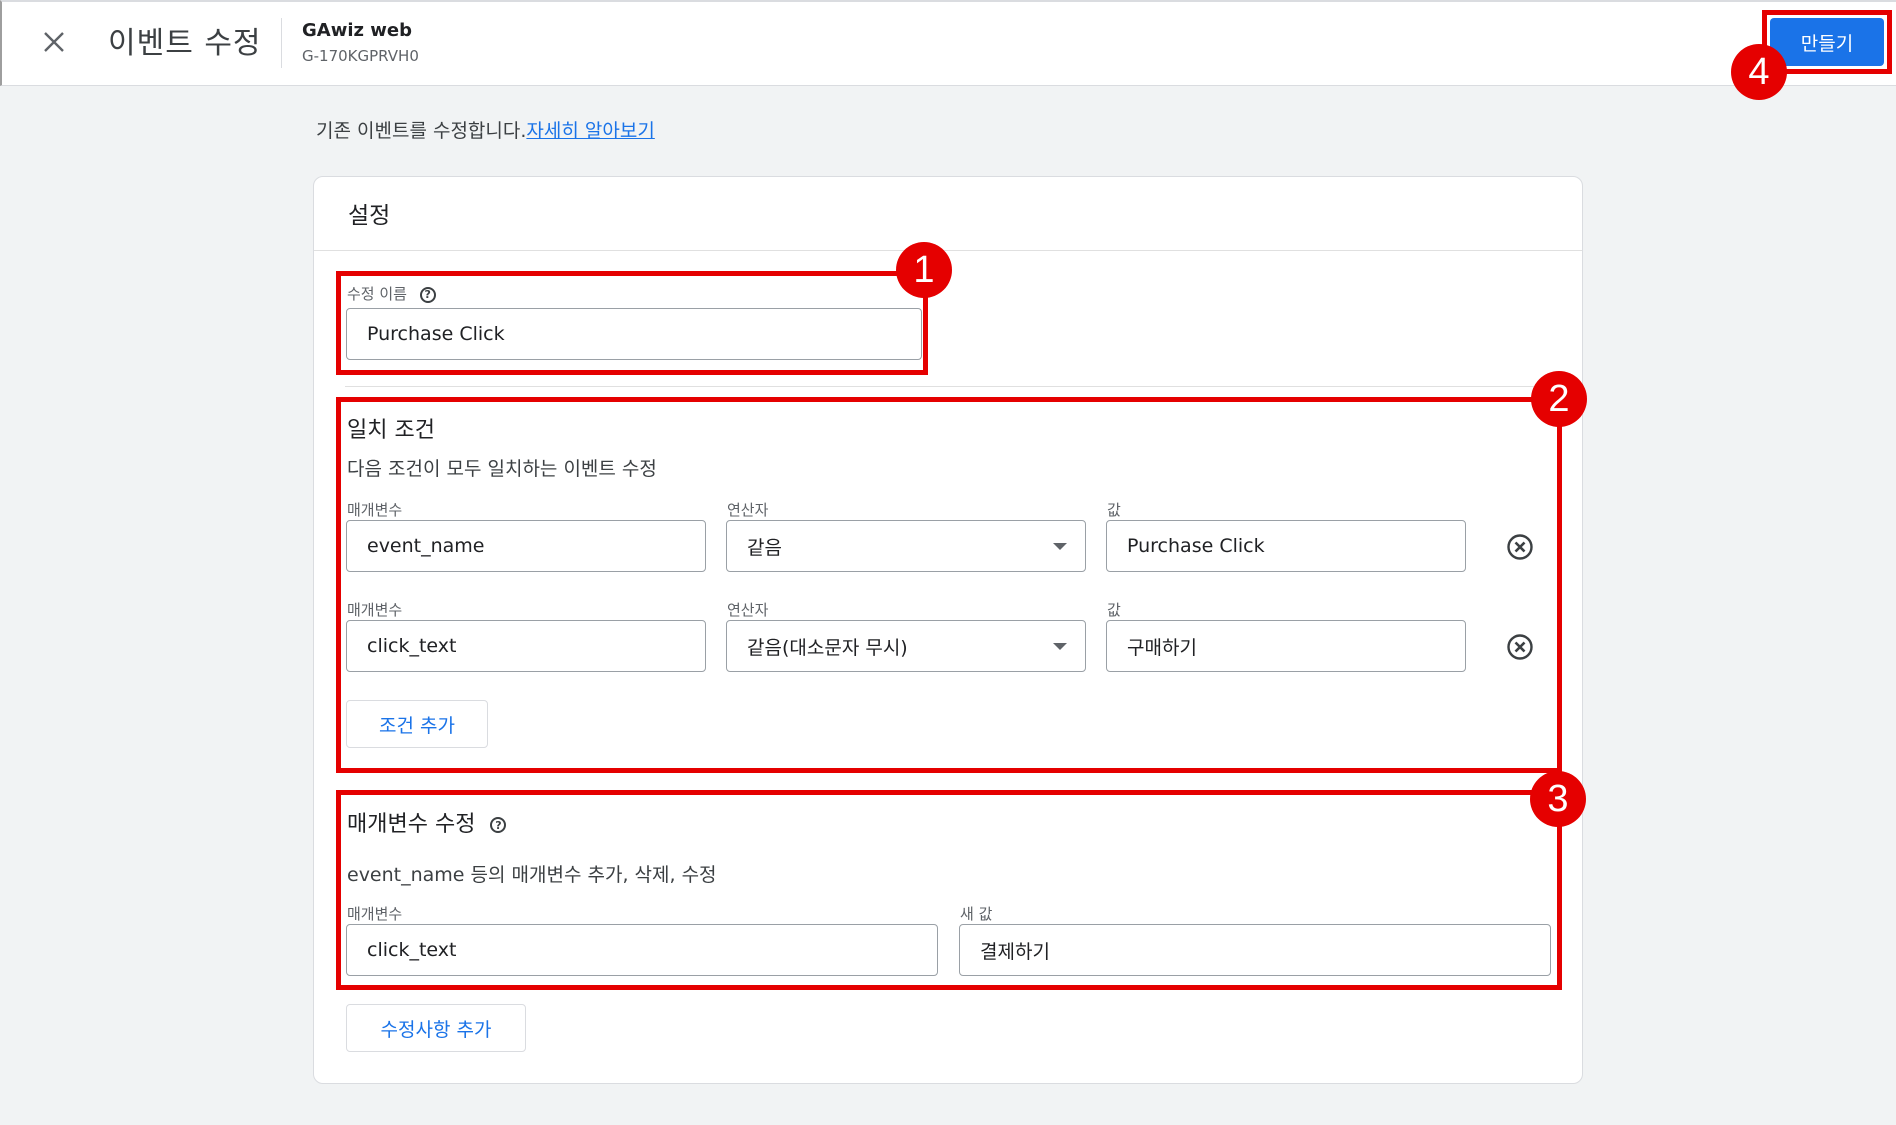  Describe the element at coordinates (357, 30) in the screenshot. I see `property-name: GAwiz web` at that location.